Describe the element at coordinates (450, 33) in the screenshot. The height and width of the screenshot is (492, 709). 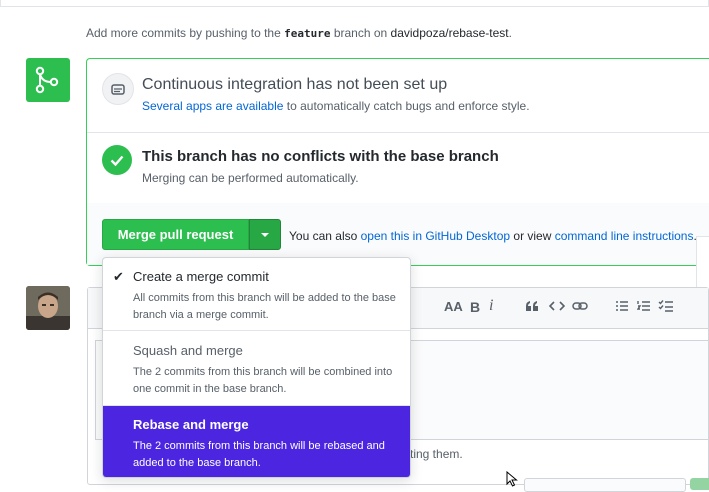
I see `repo-name: davidpoza/rebase-test` at that location.